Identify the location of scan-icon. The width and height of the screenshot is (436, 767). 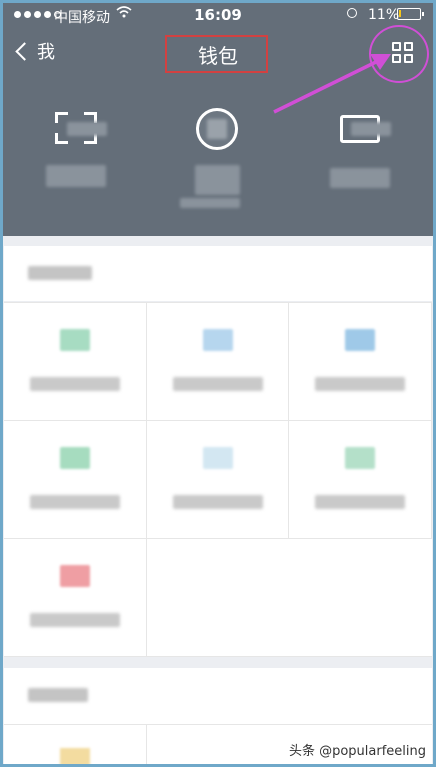
(81, 128).